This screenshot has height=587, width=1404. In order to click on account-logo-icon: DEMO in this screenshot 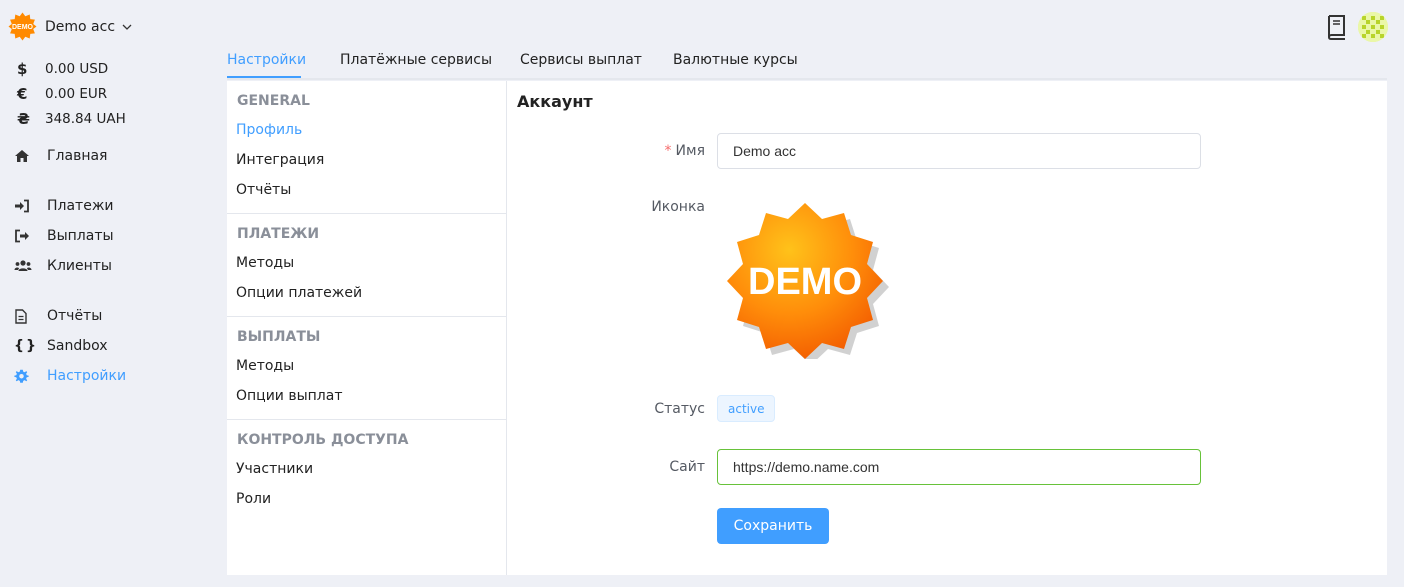, I will do `click(22, 26)`.